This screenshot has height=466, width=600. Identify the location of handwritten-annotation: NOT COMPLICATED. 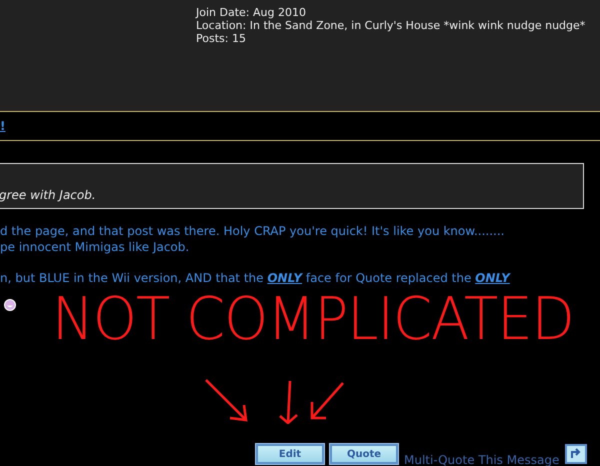
(313, 320).